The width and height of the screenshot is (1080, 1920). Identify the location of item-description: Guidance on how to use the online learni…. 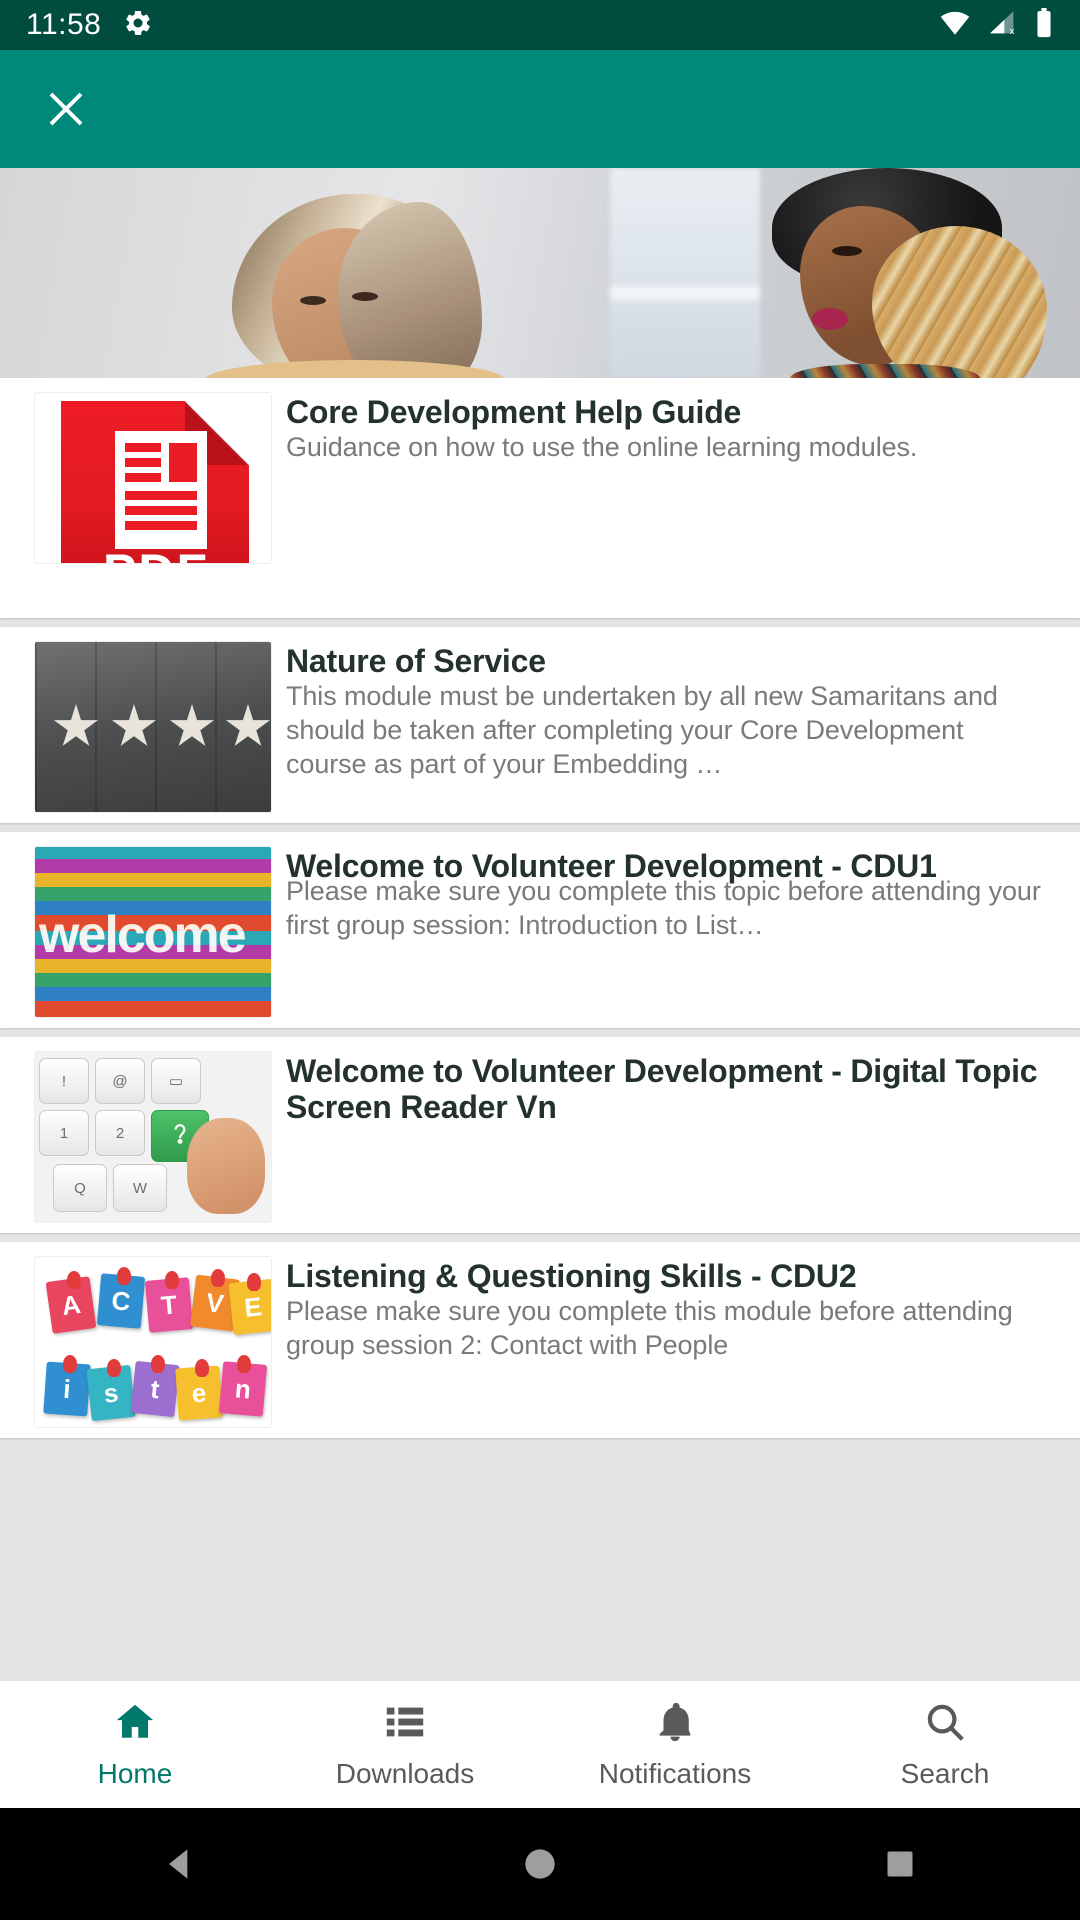
(602, 447).